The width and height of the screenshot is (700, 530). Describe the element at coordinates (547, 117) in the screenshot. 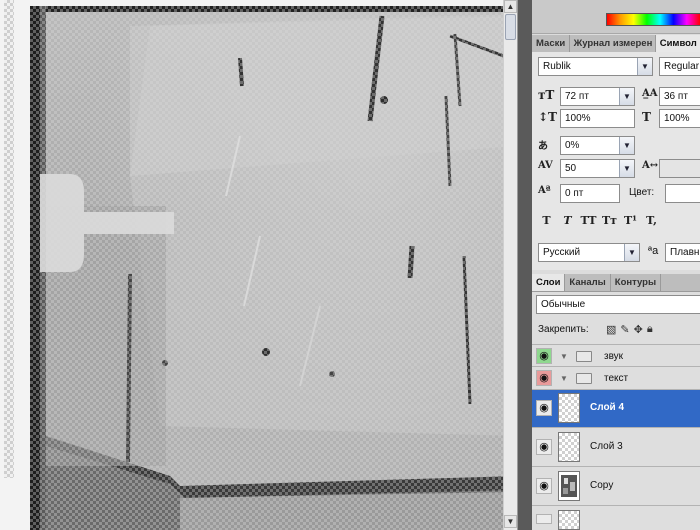

I see `vertical-scale-icon: ↕T` at that location.